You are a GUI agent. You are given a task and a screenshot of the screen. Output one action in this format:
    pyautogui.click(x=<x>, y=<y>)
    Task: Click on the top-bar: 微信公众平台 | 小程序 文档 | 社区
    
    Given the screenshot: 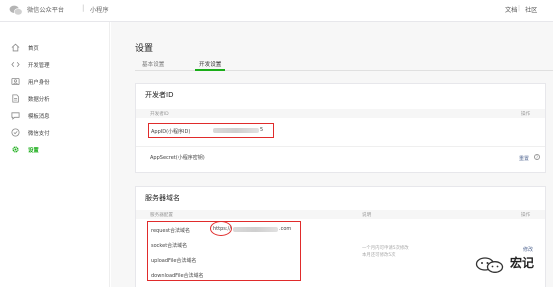 What is the action you would take?
    pyautogui.click(x=276, y=11)
    